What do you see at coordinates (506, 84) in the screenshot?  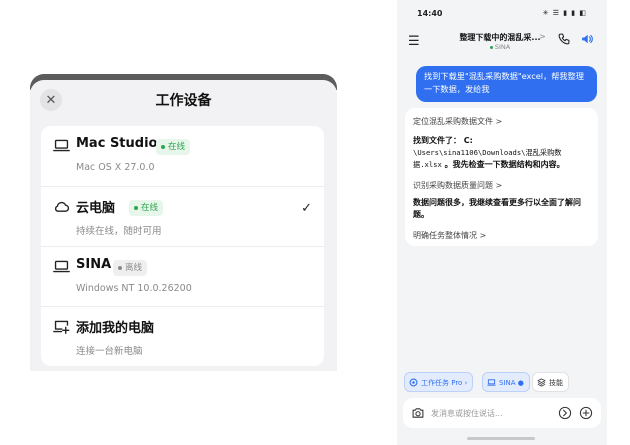 I see `user-message-bubble: 找到下载里"混乱采购数据"excel，帮我整理一下数据，发给我` at bounding box center [506, 84].